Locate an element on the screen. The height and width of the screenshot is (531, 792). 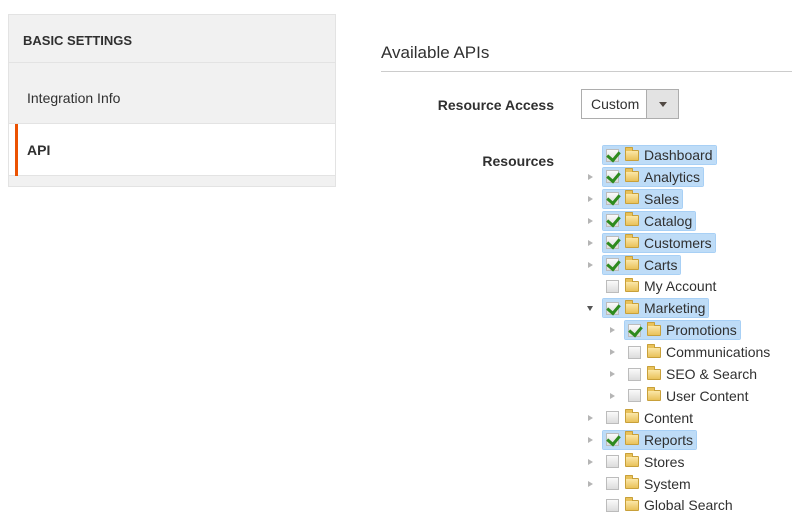
chevron-down-icon is located at coordinates (662, 104).